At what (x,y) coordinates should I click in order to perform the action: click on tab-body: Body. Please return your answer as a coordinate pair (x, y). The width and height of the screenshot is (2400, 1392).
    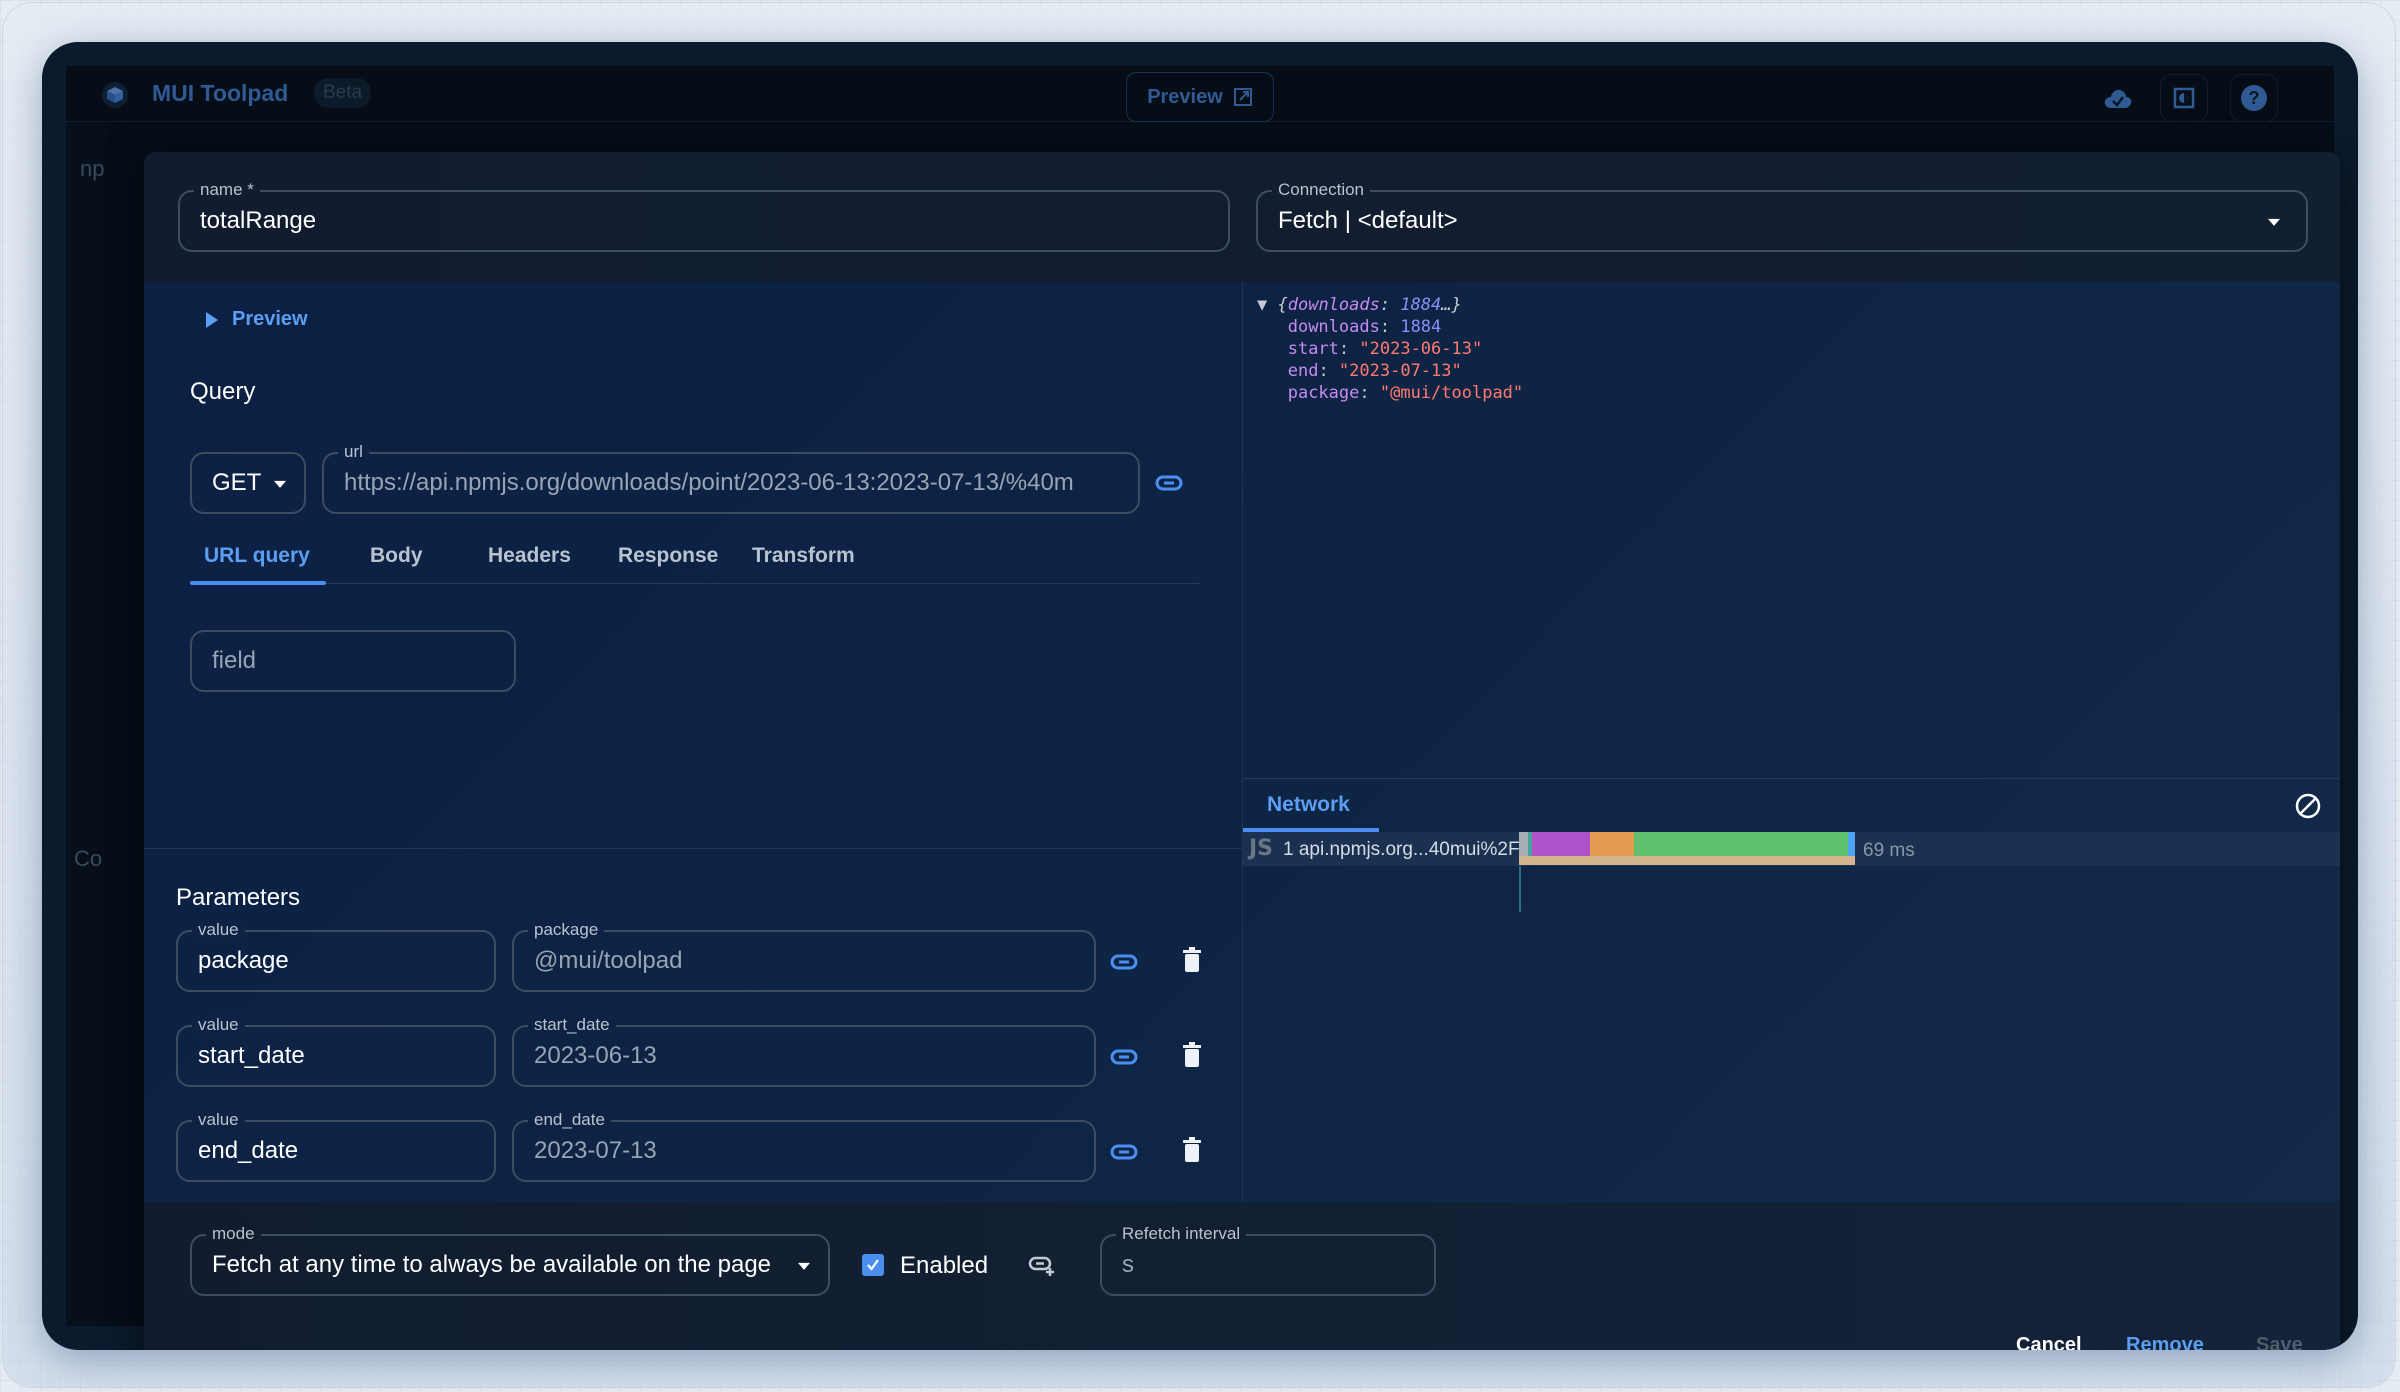
    Looking at the image, I should click on (396, 556).